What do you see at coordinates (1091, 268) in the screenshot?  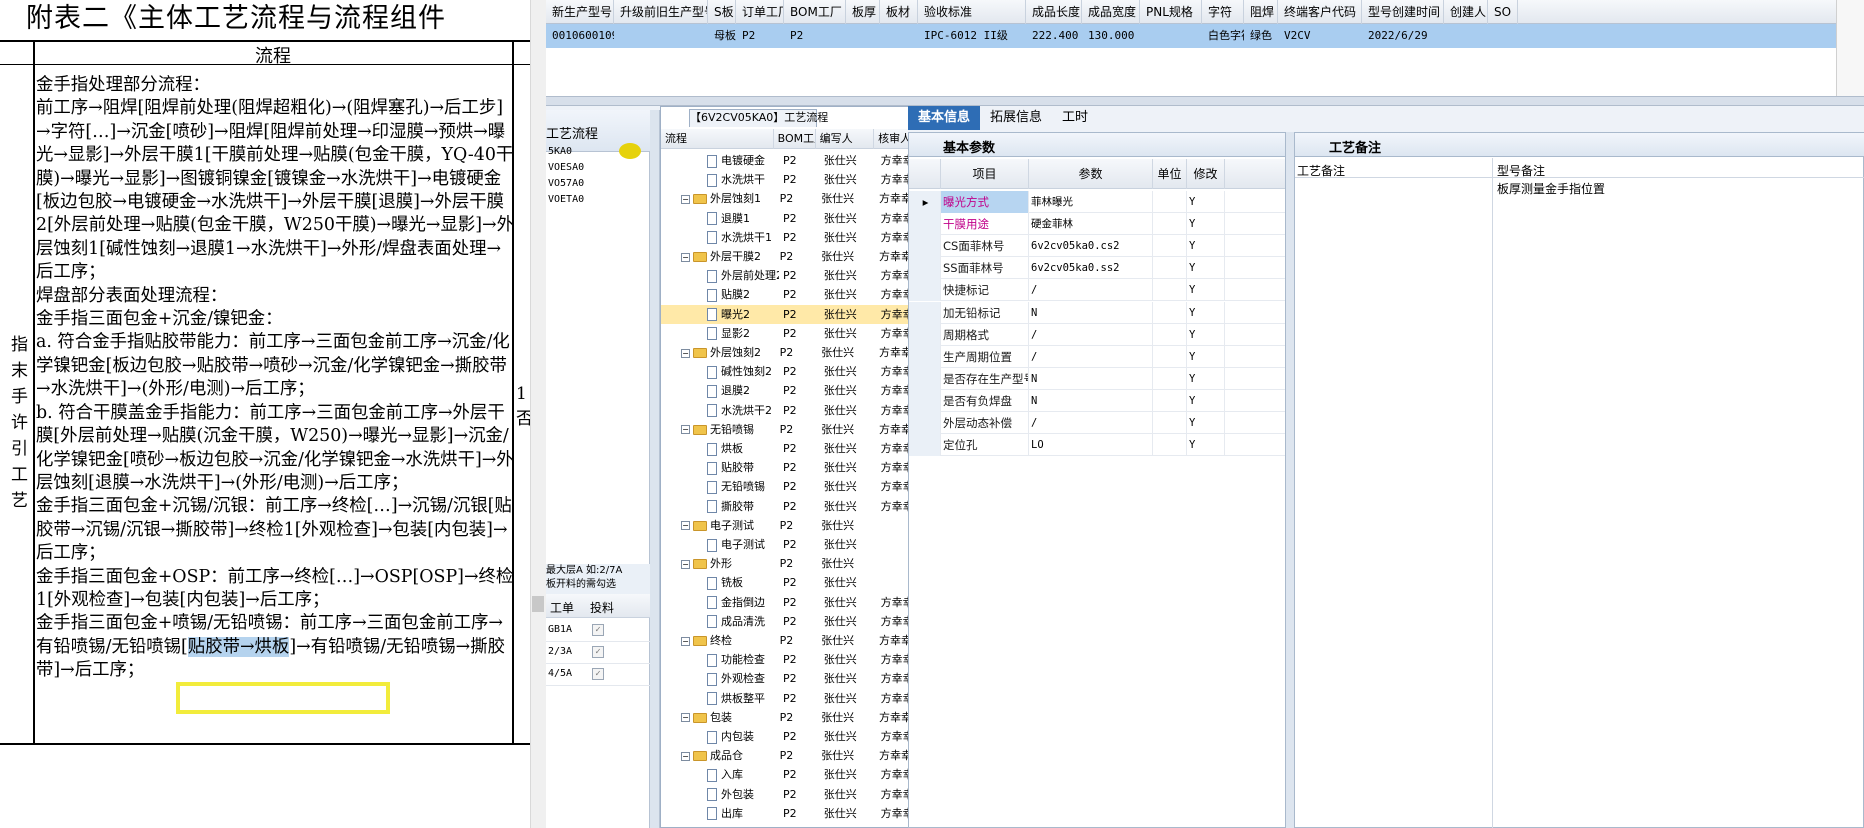 I see `param-value: 6v2cv05ka0.ss2` at bounding box center [1091, 268].